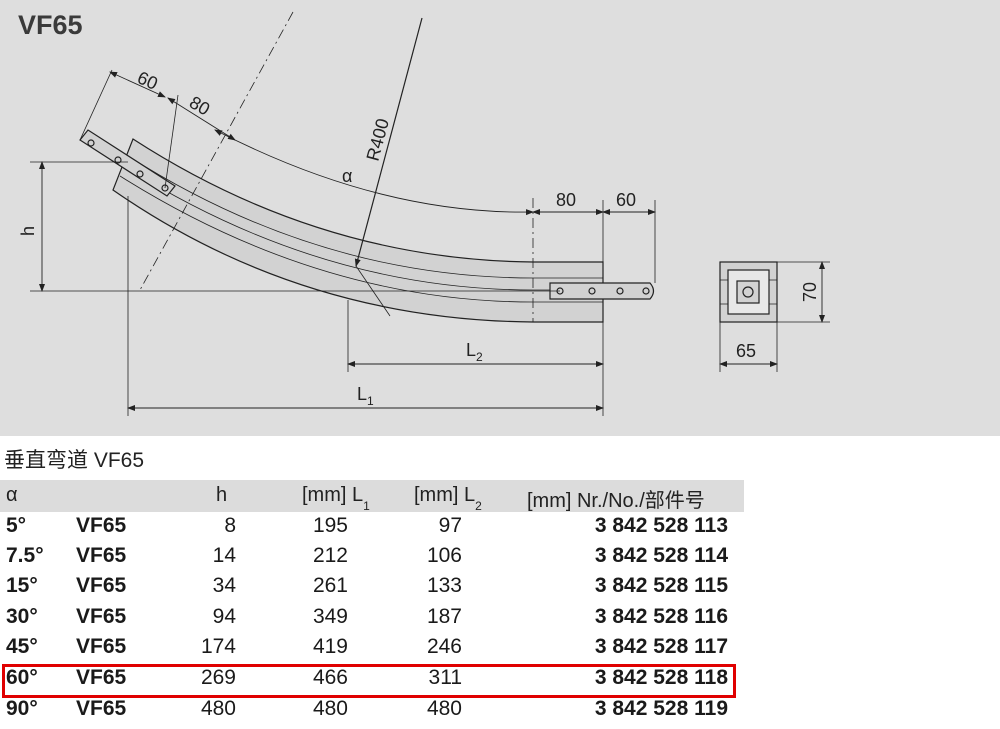 The image size is (1000, 729). I want to click on height-label: h, so click(28, 231).